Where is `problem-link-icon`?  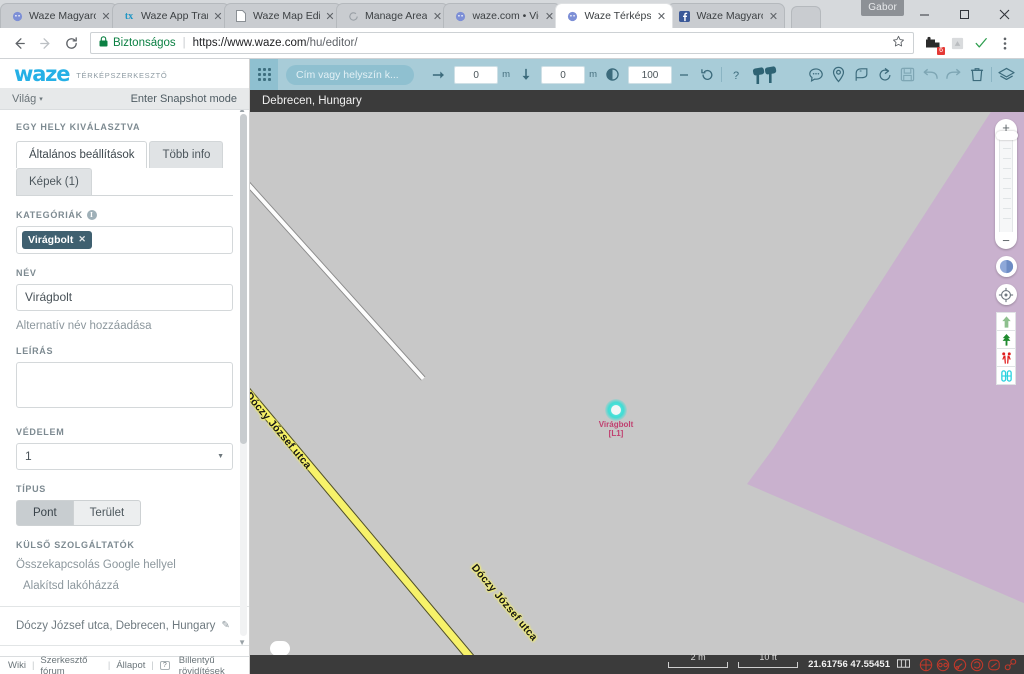
problem-link-icon is located at coordinates (1010, 664).